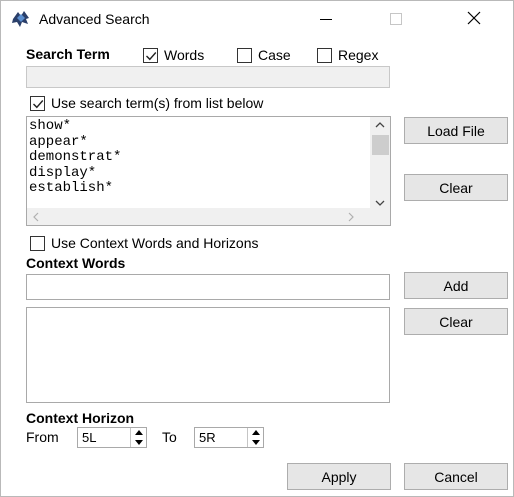  I want to click on context-word-input, so click(208, 287).